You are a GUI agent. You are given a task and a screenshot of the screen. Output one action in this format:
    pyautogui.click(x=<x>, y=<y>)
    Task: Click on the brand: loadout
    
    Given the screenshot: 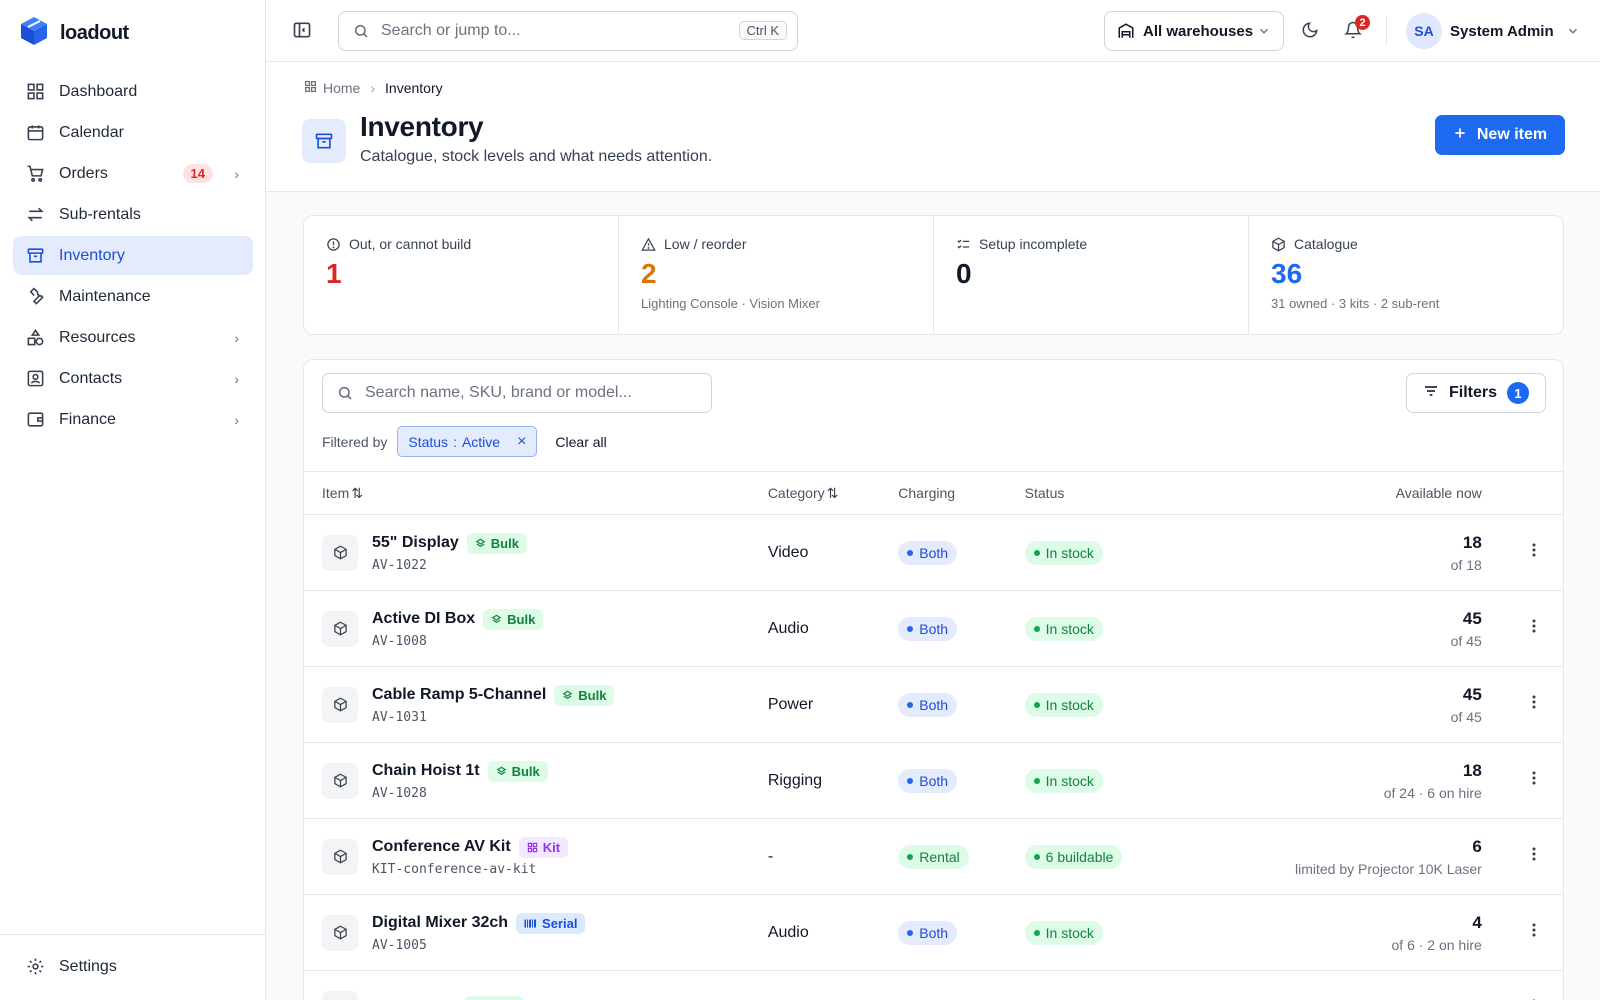 What is the action you would take?
    pyautogui.click(x=74, y=33)
    